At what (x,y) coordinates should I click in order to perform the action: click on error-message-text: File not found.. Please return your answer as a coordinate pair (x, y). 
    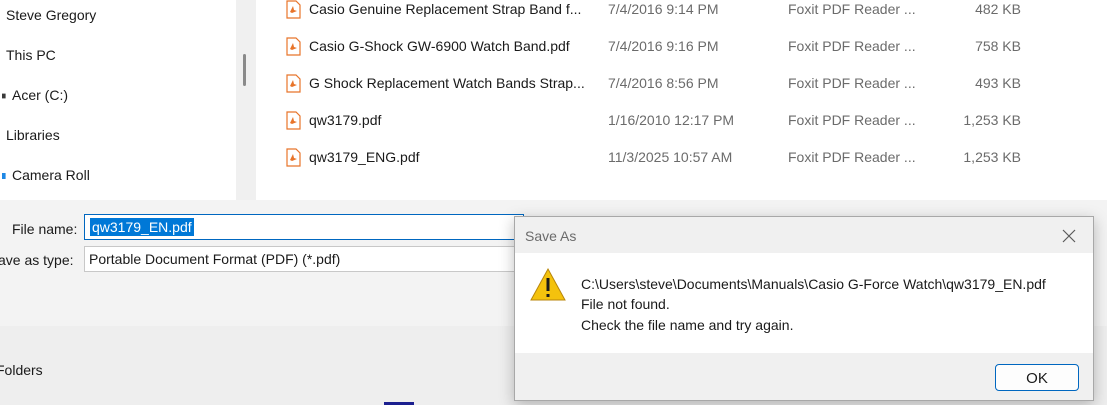
    Looking at the image, I should click on (625, 304).